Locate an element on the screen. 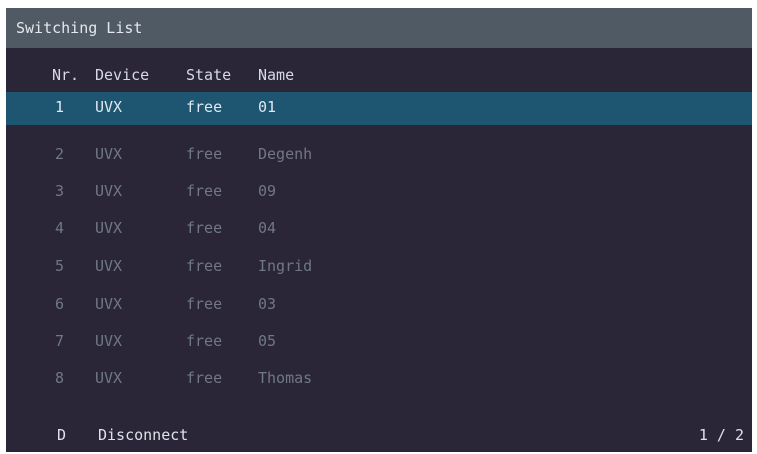  disconnect-key-hint: D is located at coordinates (62, 435).